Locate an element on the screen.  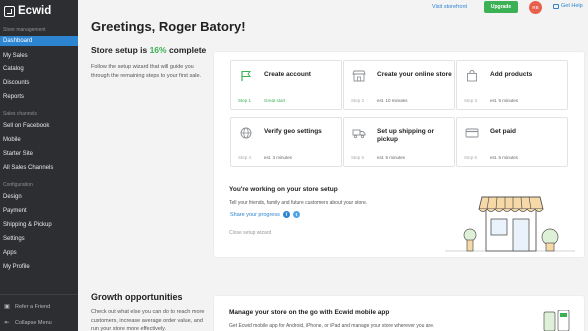
sidebar-item-my-sales: My Sales is located at coordinates (39, 56).